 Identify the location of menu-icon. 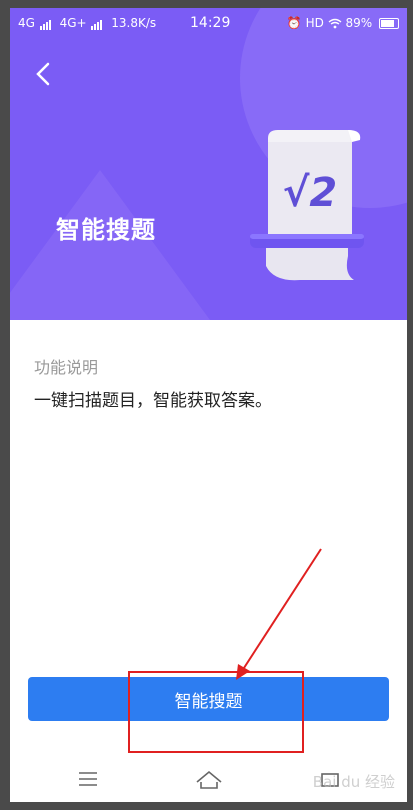
(88, 779).